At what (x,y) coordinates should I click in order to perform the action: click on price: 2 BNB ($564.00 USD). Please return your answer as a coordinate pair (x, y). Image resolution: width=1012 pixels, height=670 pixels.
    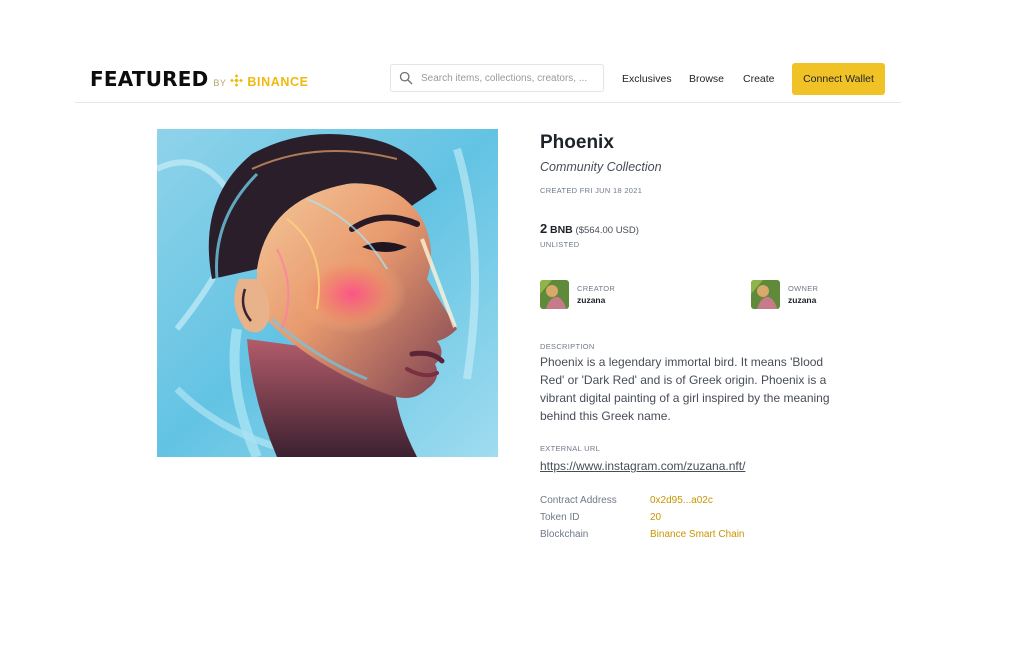
    Looking at the image, I should click on (589, 228).